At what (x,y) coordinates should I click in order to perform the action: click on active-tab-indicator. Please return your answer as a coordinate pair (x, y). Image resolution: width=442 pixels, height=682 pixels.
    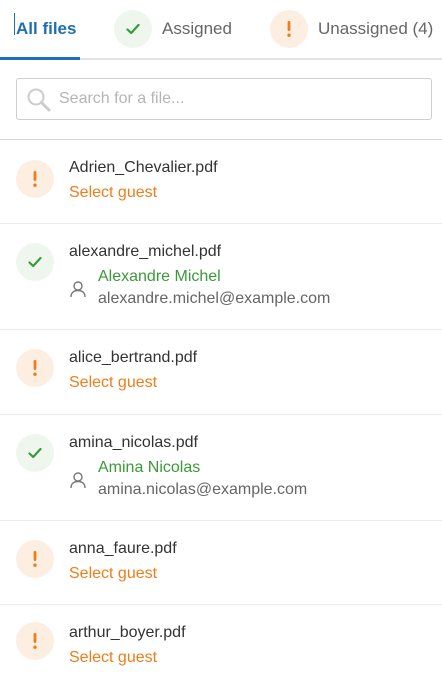
    Looking at the image, I should click on (40, 58).